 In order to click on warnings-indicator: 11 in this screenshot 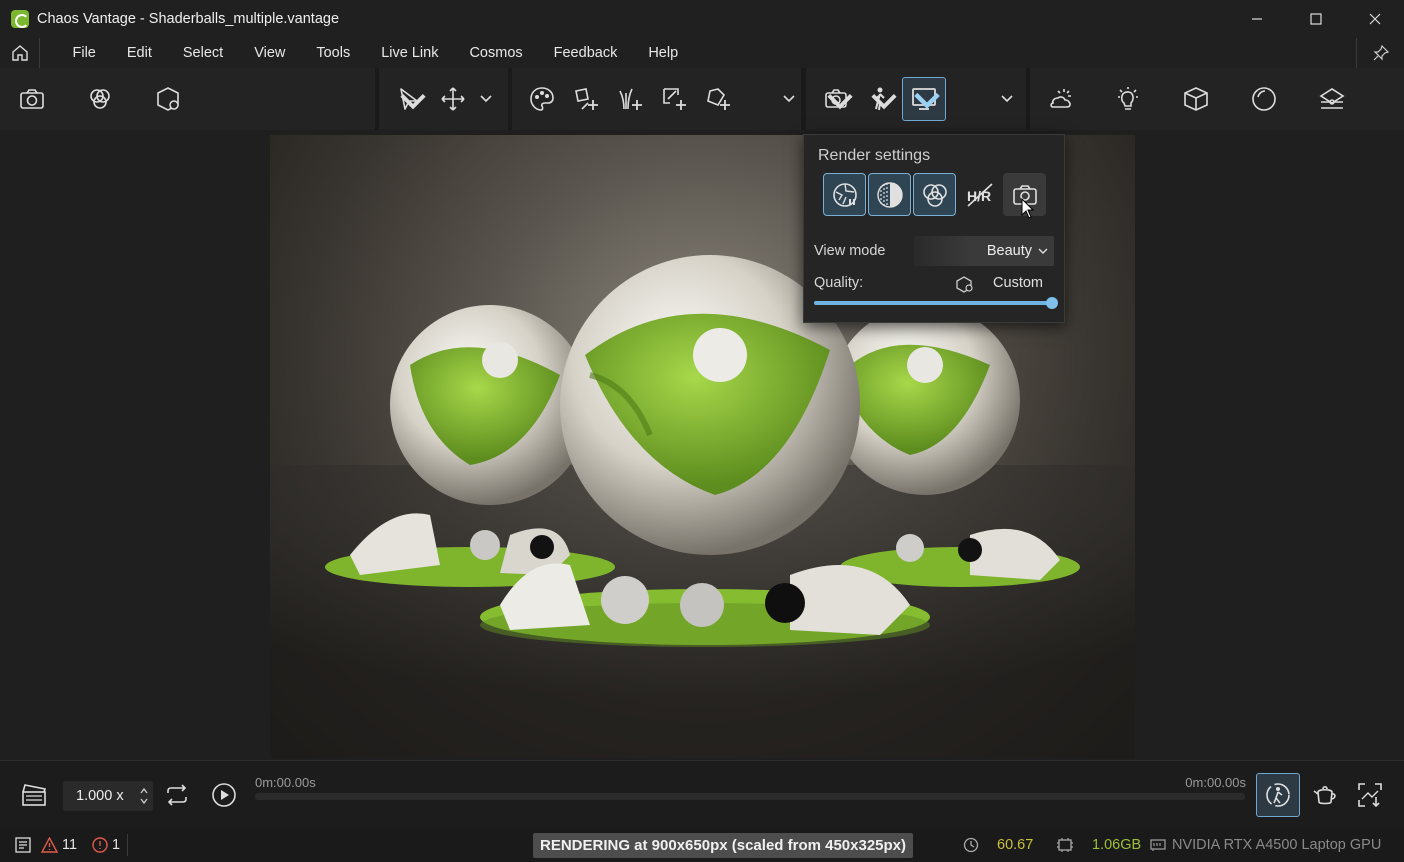, I will do `click(59, 845)`.